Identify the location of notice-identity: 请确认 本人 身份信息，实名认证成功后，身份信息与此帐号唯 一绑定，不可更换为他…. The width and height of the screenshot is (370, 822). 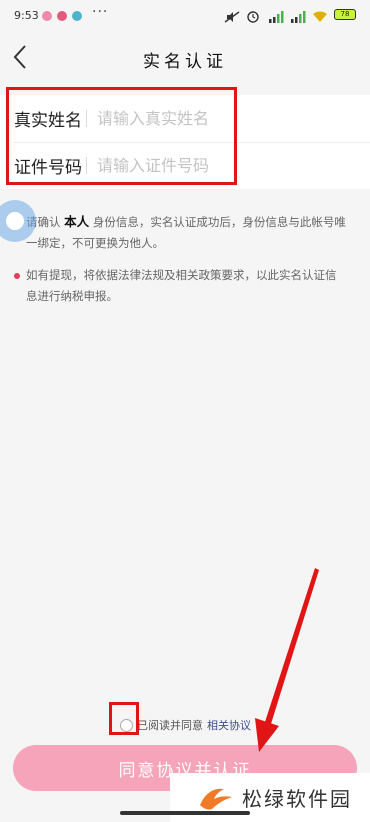
(191, 232).